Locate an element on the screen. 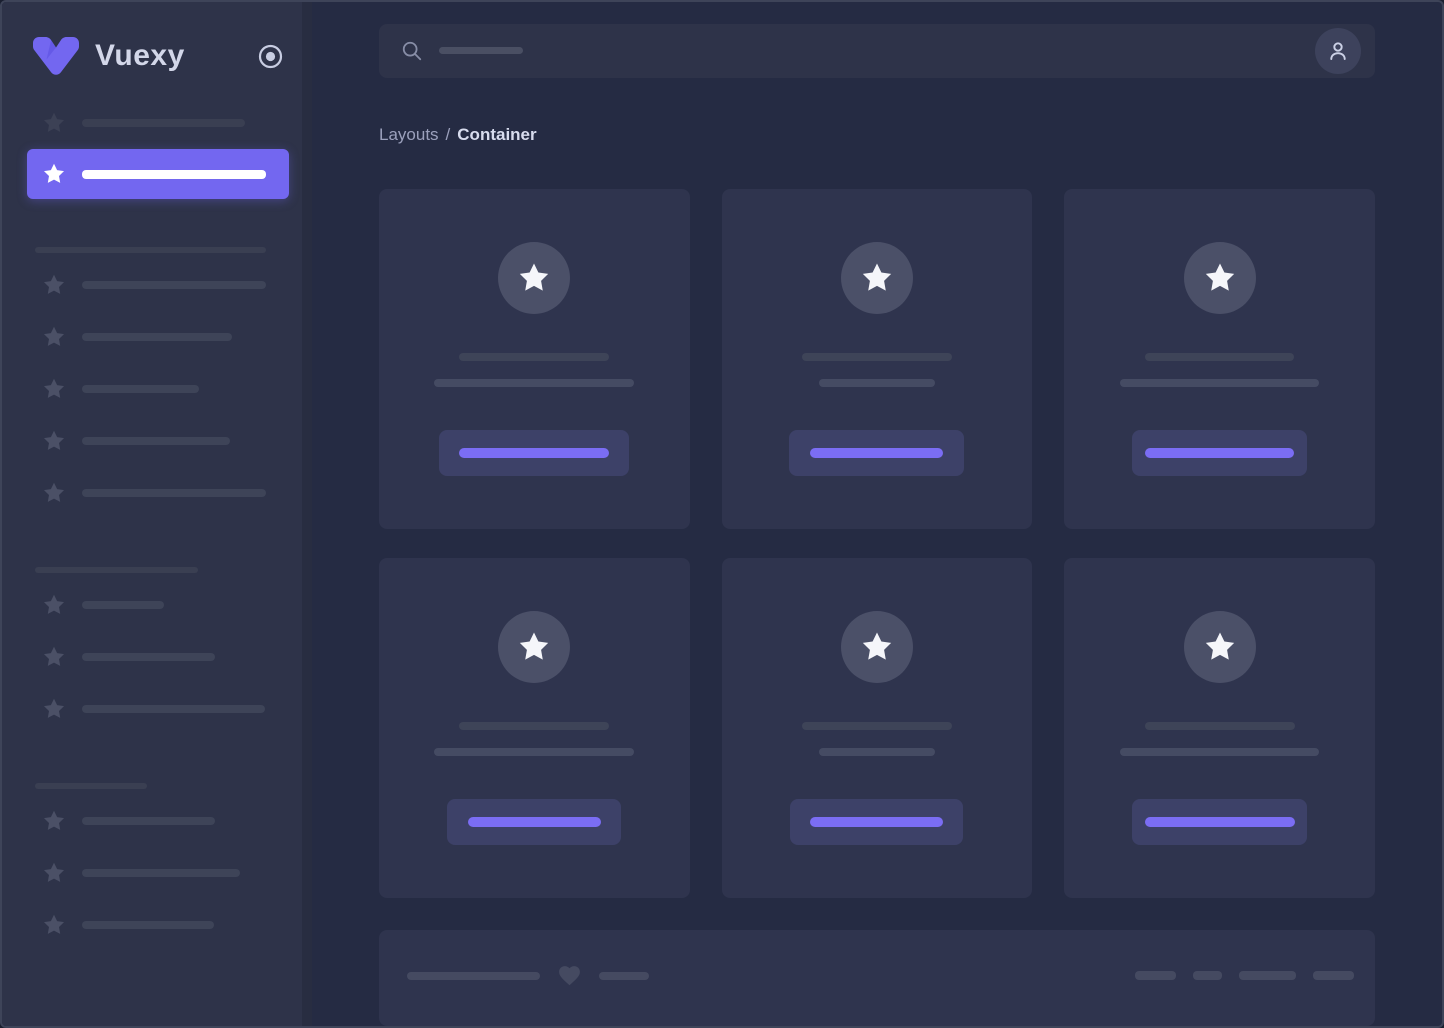  breadcrumb: Layouts / Container is located at coordinates (877, 135).